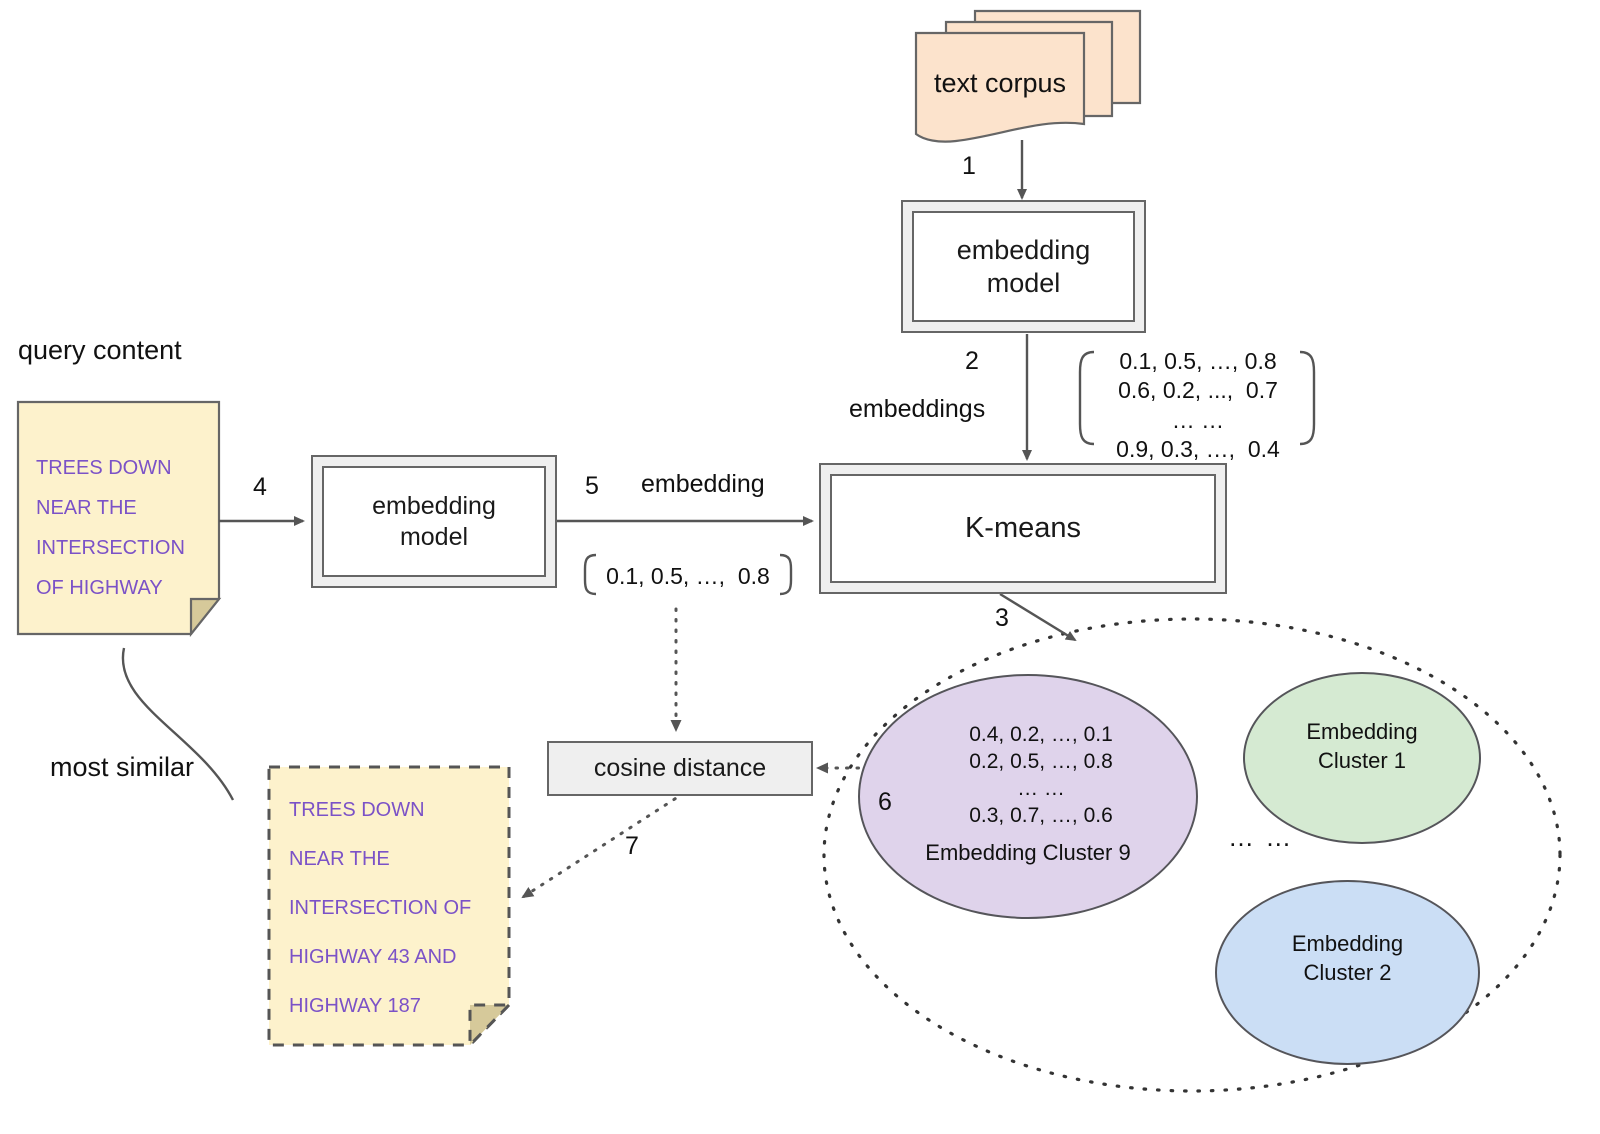 This screenshot has width=1600, height=1134. What do you see at coordinates (1347, 958) in the screenshot?
I see `embedding-cluster-2-label: Embedding Cluster 2` at bounding box center [1347, 958].